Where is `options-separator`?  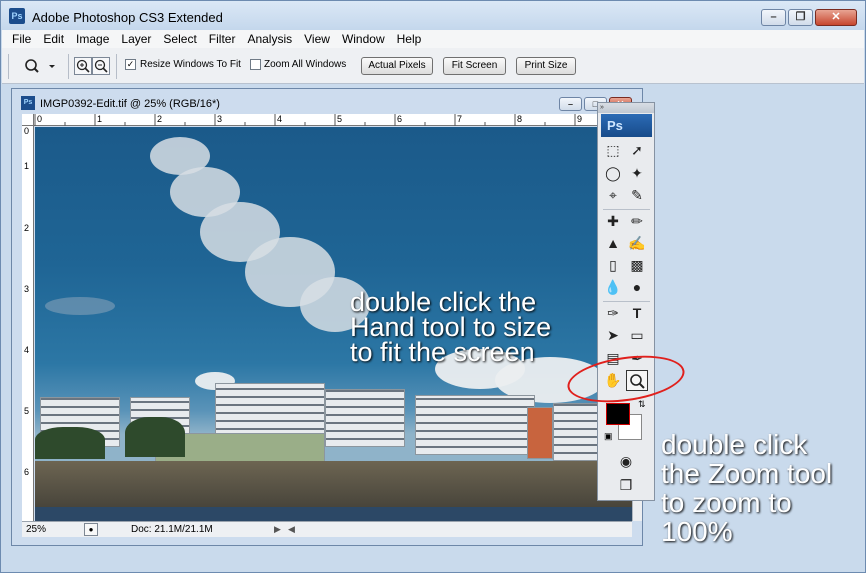
options-separator is located at coordinates (116, 66).